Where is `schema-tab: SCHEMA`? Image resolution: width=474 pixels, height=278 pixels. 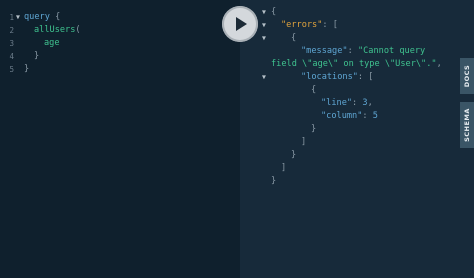
schema-tab: SCHEMA is located at coordinates (467, 125).